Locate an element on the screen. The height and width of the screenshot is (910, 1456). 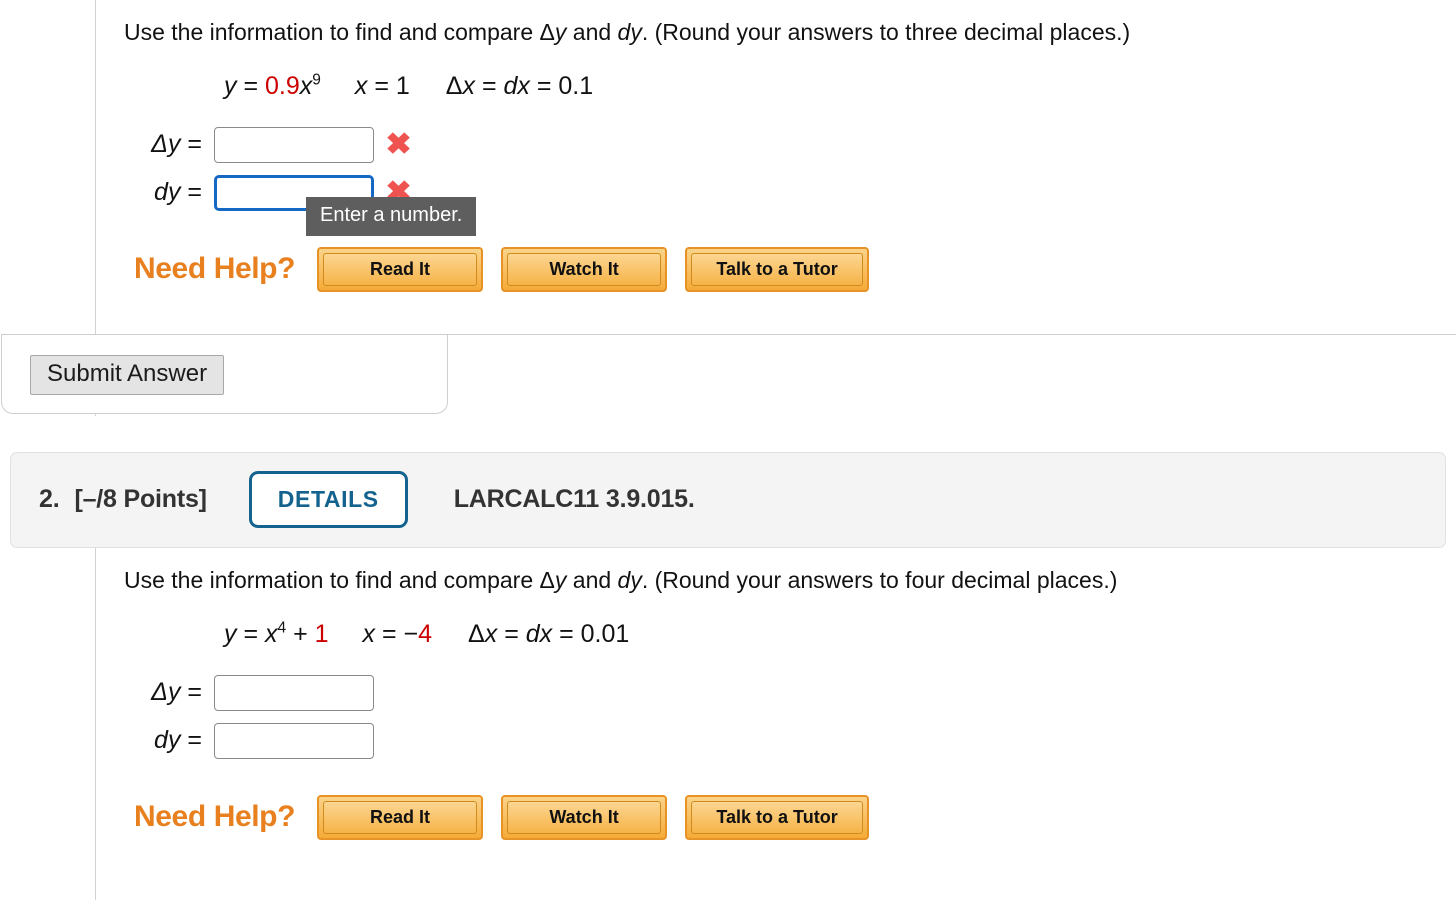
validation-tooltip: Enter a number. is located at coordinates (391, 216).